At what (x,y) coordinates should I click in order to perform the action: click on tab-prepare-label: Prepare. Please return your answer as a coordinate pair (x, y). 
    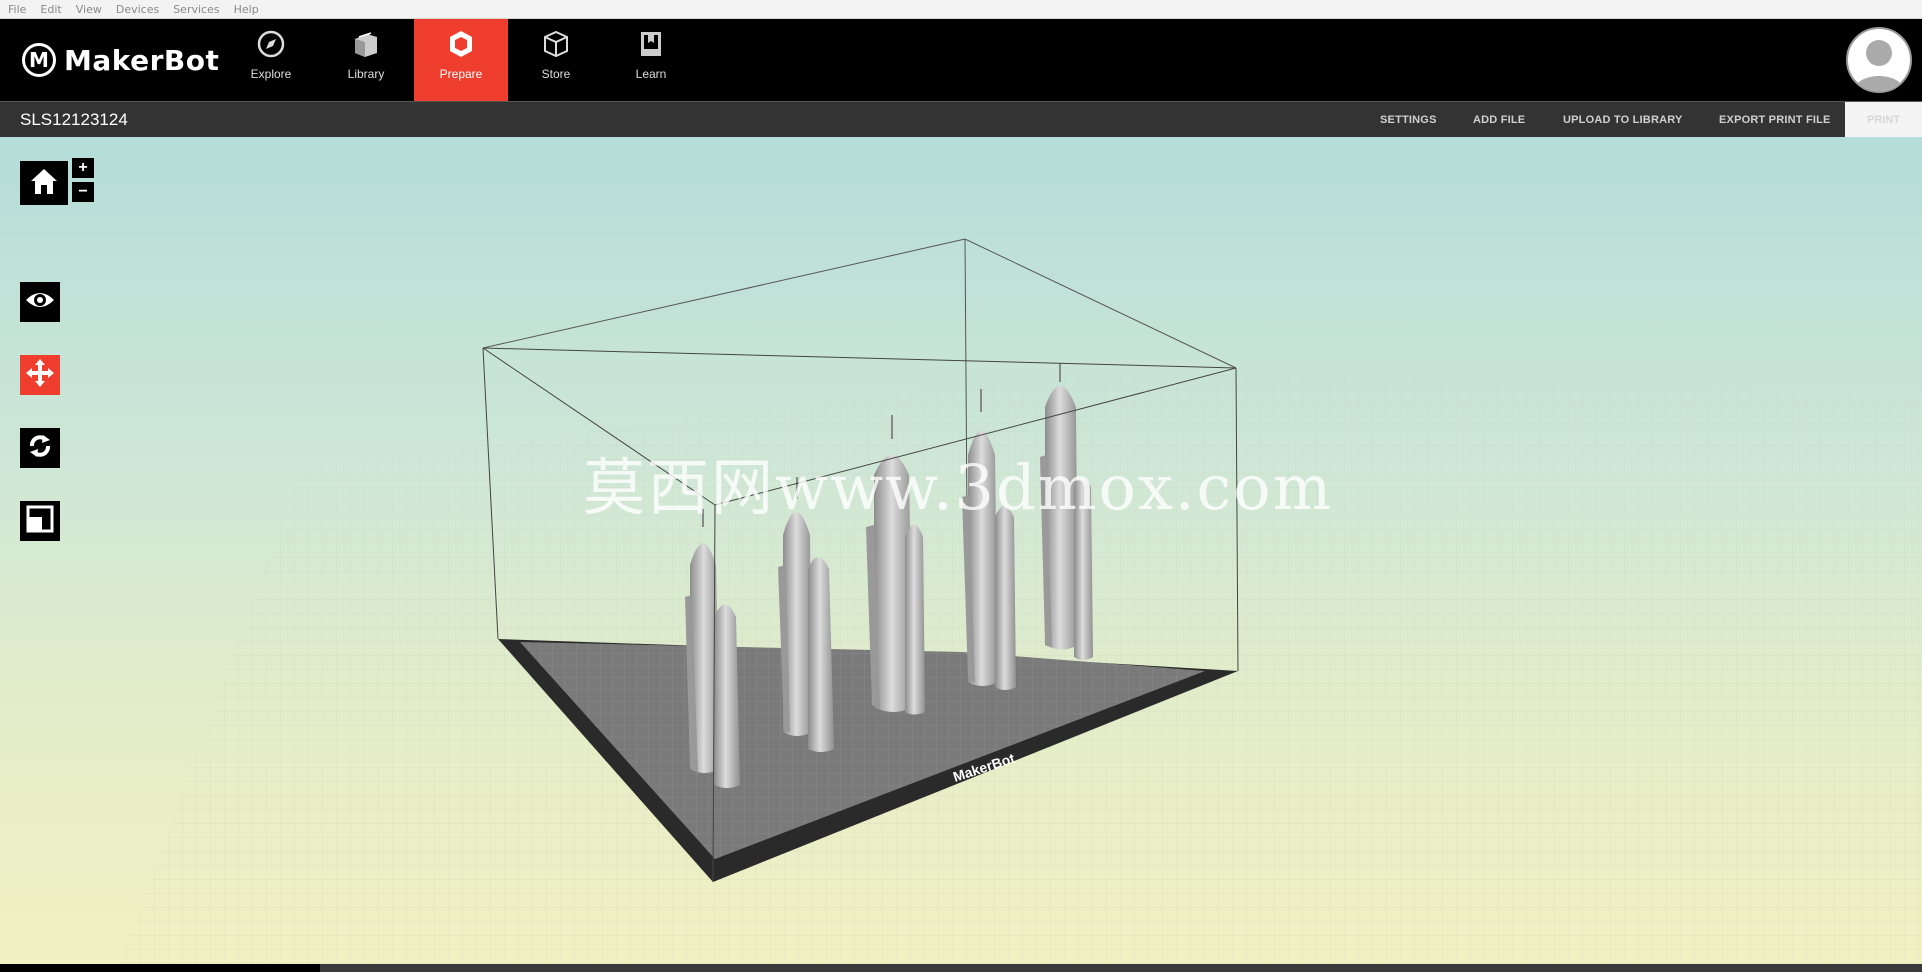
    Looking at the image, I should click on (461, 74).